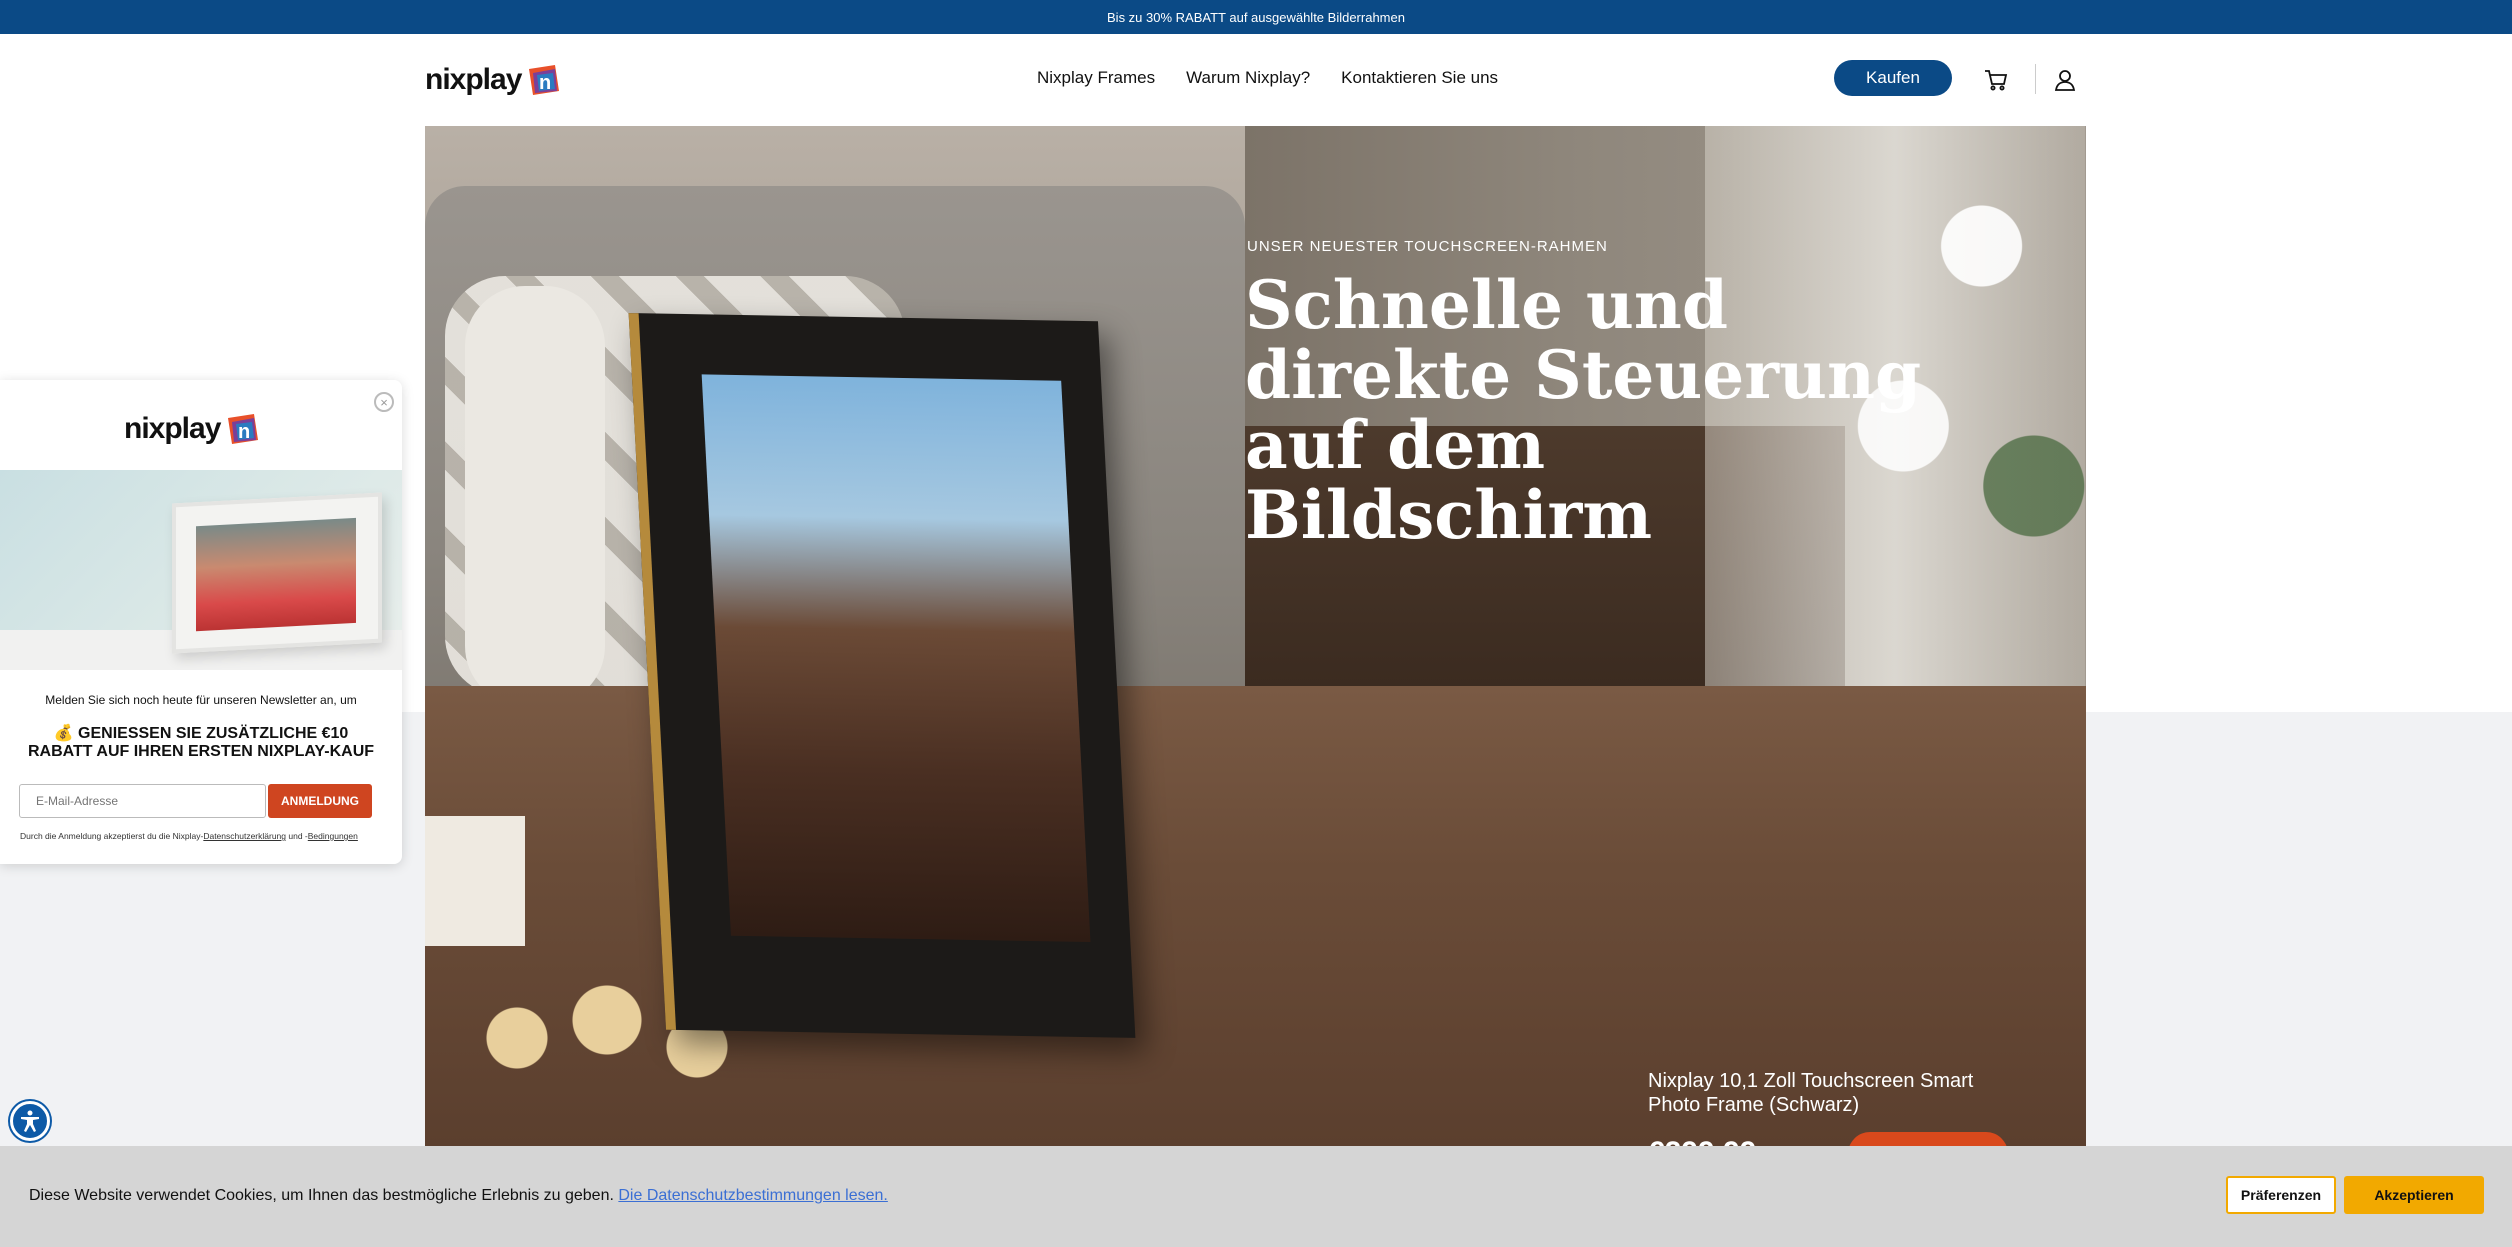 The width and height of the screenshot is (2512, 1247). What do you see at coordinates (333, 836) in the screenshot?
I see `terms-link: Bedingungen` at bounding box center [333, 836].